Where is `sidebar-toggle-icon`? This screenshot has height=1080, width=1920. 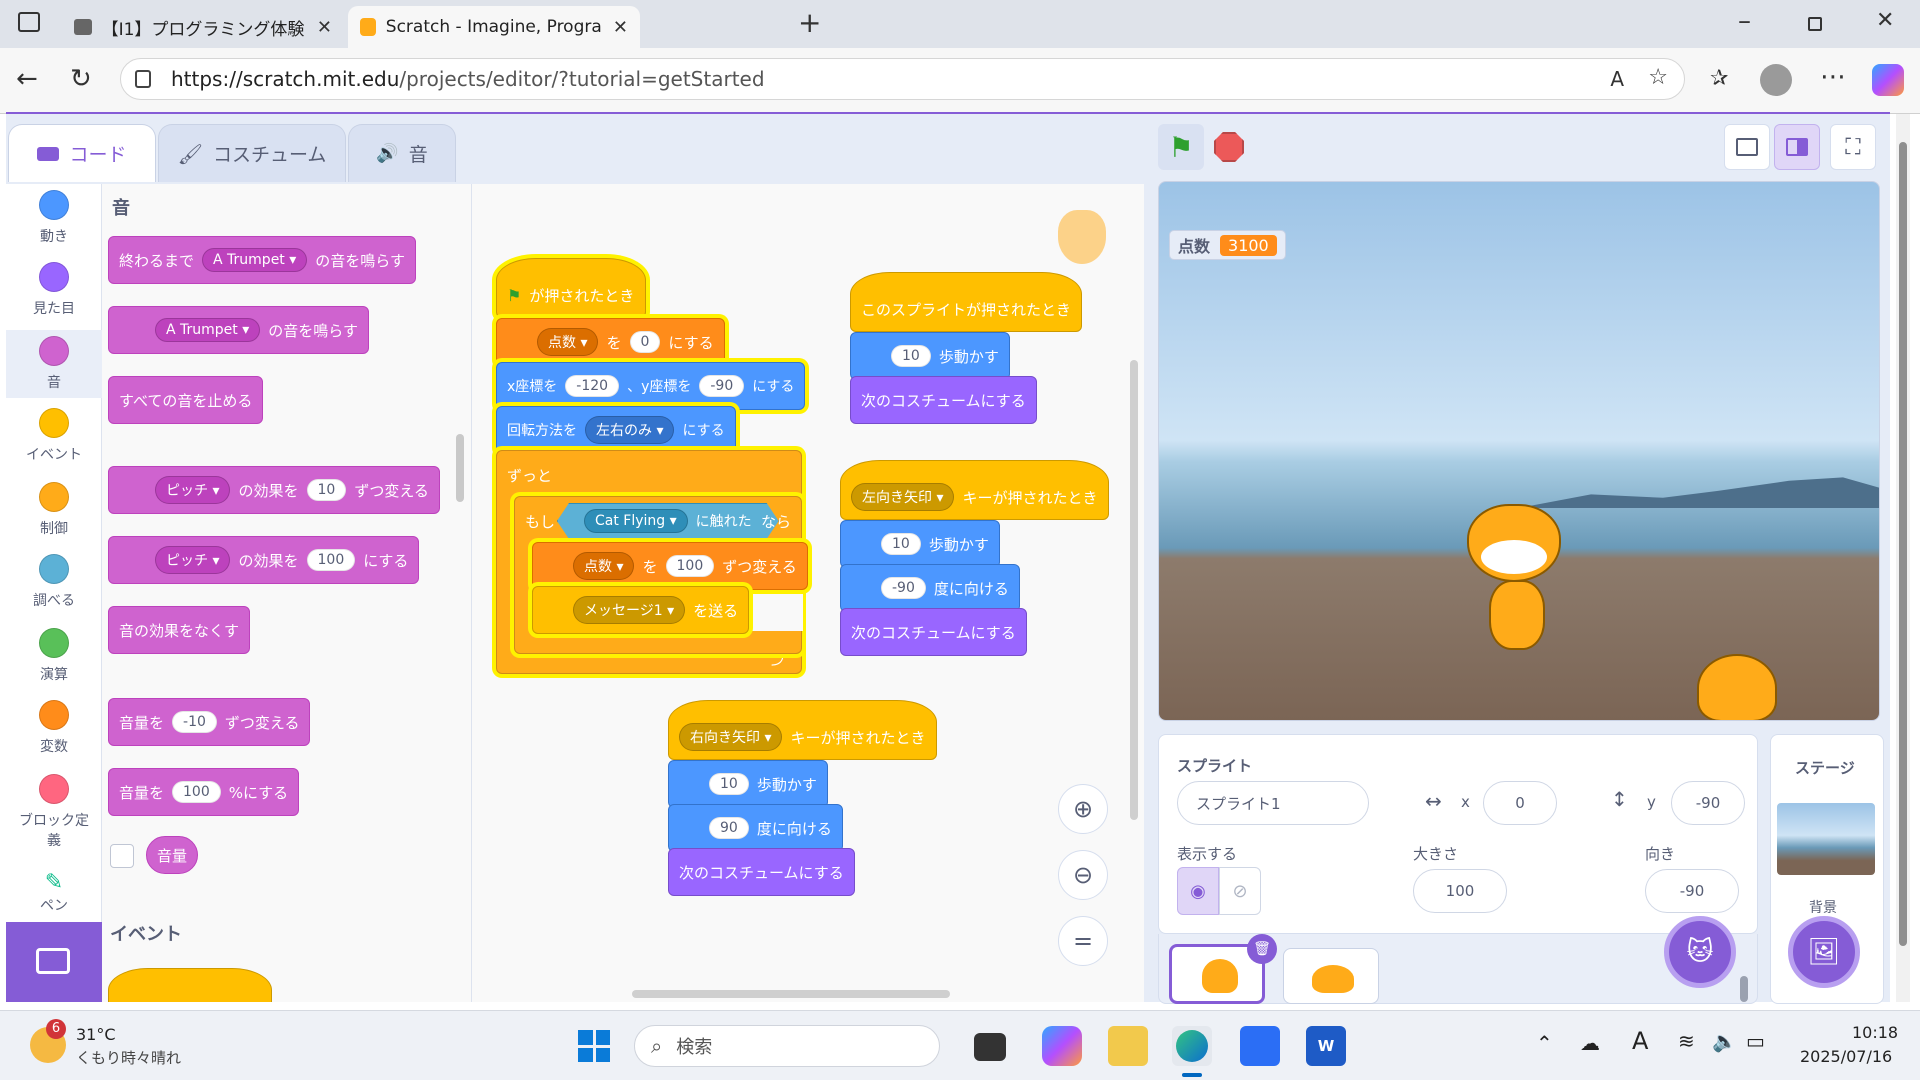 sidebar-toggle-icon is located at coordinates (29, 22).